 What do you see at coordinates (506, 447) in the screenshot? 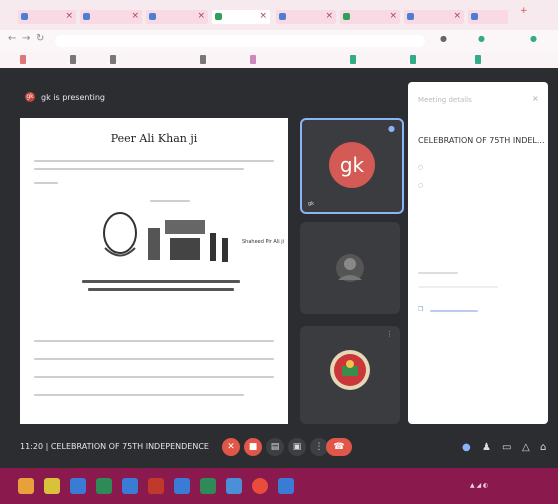
I see `chat-icon: ▭` at bounding box center [506, 447].